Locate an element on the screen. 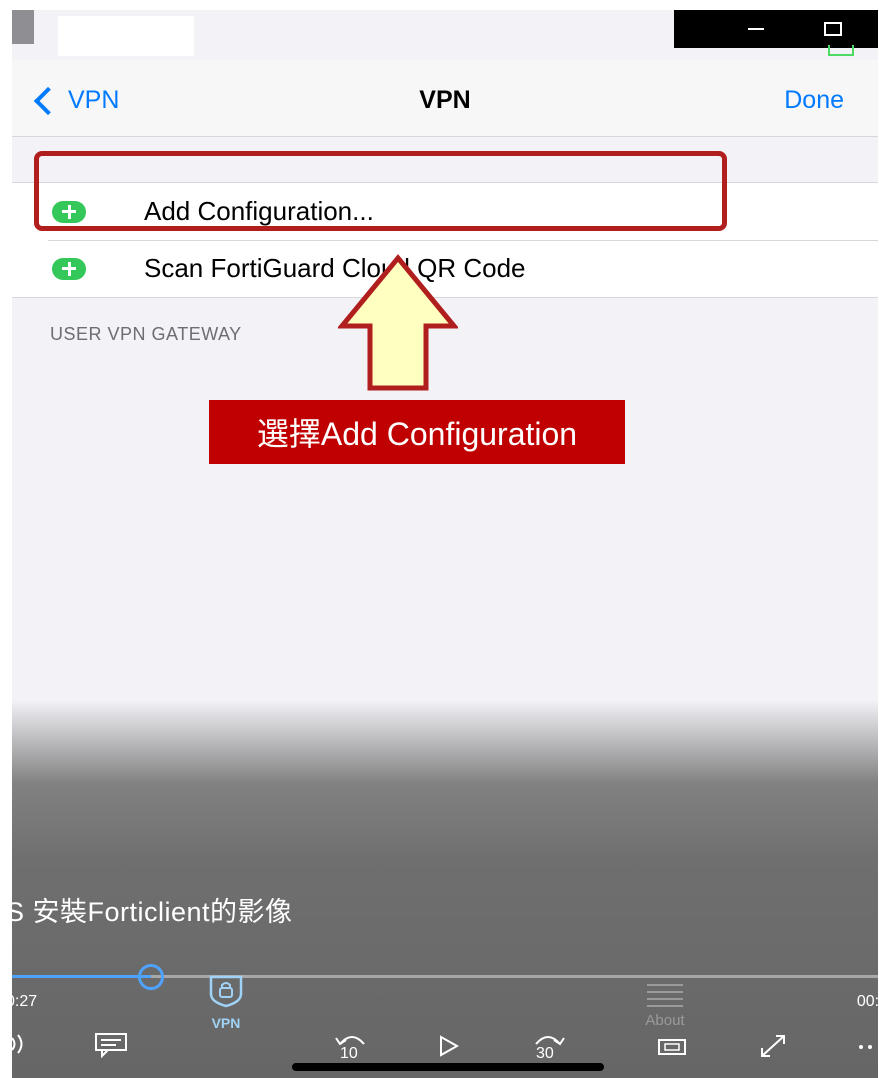 The image size is (879, 1078). list-item-label: Scan FortiGuard Cloud QR Code is located at coordinates (335, 268).